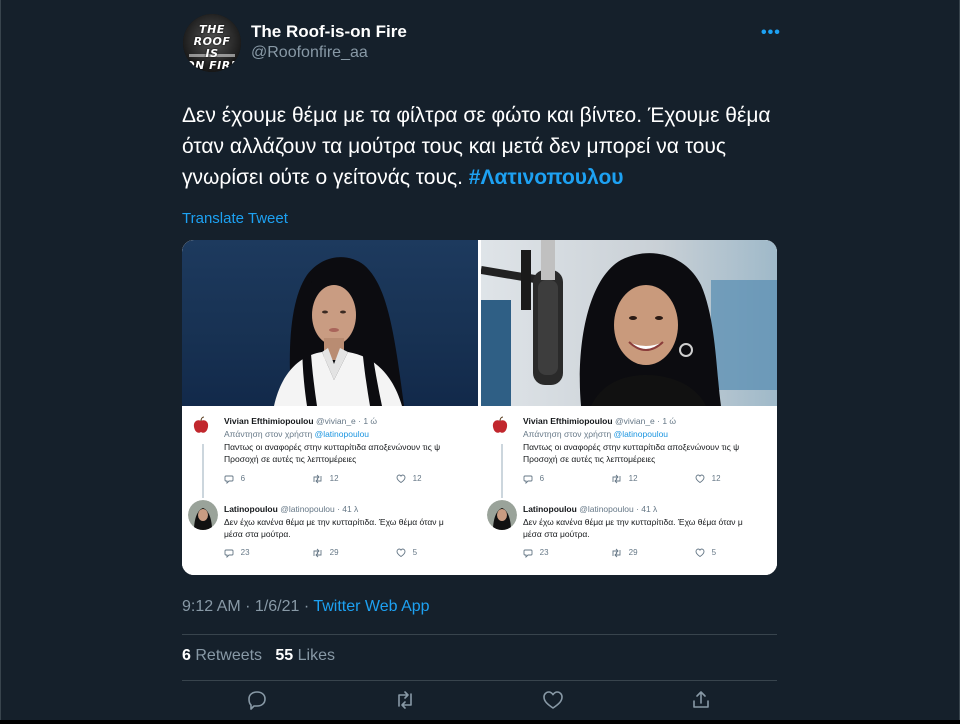 The image size is (960, 724). What do you see at coordinates (771, 33) in the screenshot?
I see `more-horizontal-icon: •••` at bounding box center [771, 33].